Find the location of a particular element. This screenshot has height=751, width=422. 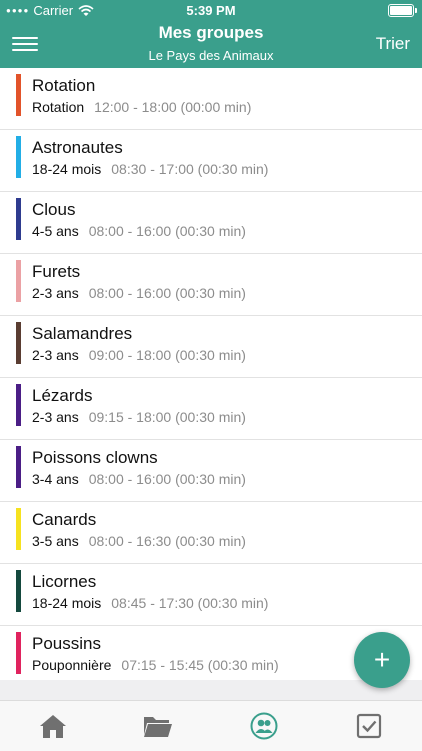

group-details: 18-24 mois 08:45 - 17:30 (00:30 min) is located at coordinates (150, 603).